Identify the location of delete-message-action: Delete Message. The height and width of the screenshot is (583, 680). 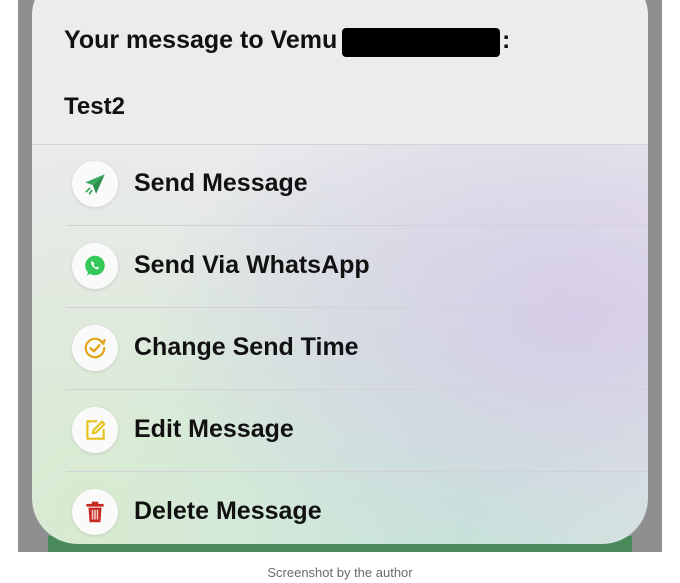
(340, 508).